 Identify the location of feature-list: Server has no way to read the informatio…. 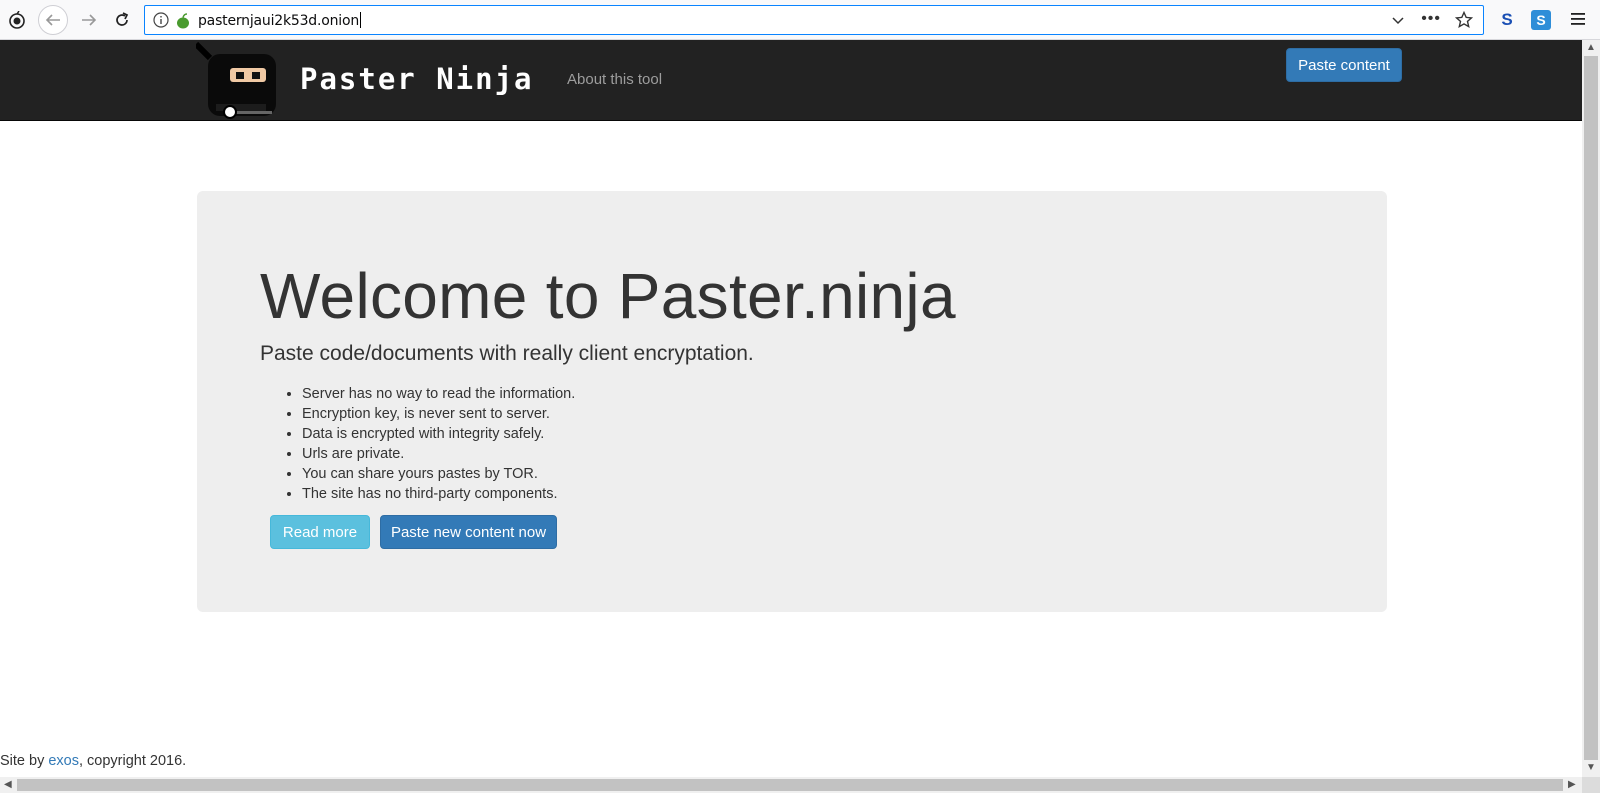
(438, 444).